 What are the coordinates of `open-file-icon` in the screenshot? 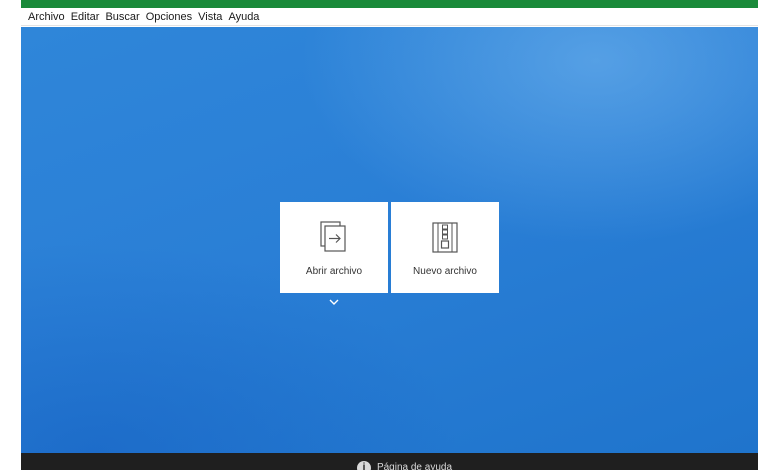 It's located at (333, 236).